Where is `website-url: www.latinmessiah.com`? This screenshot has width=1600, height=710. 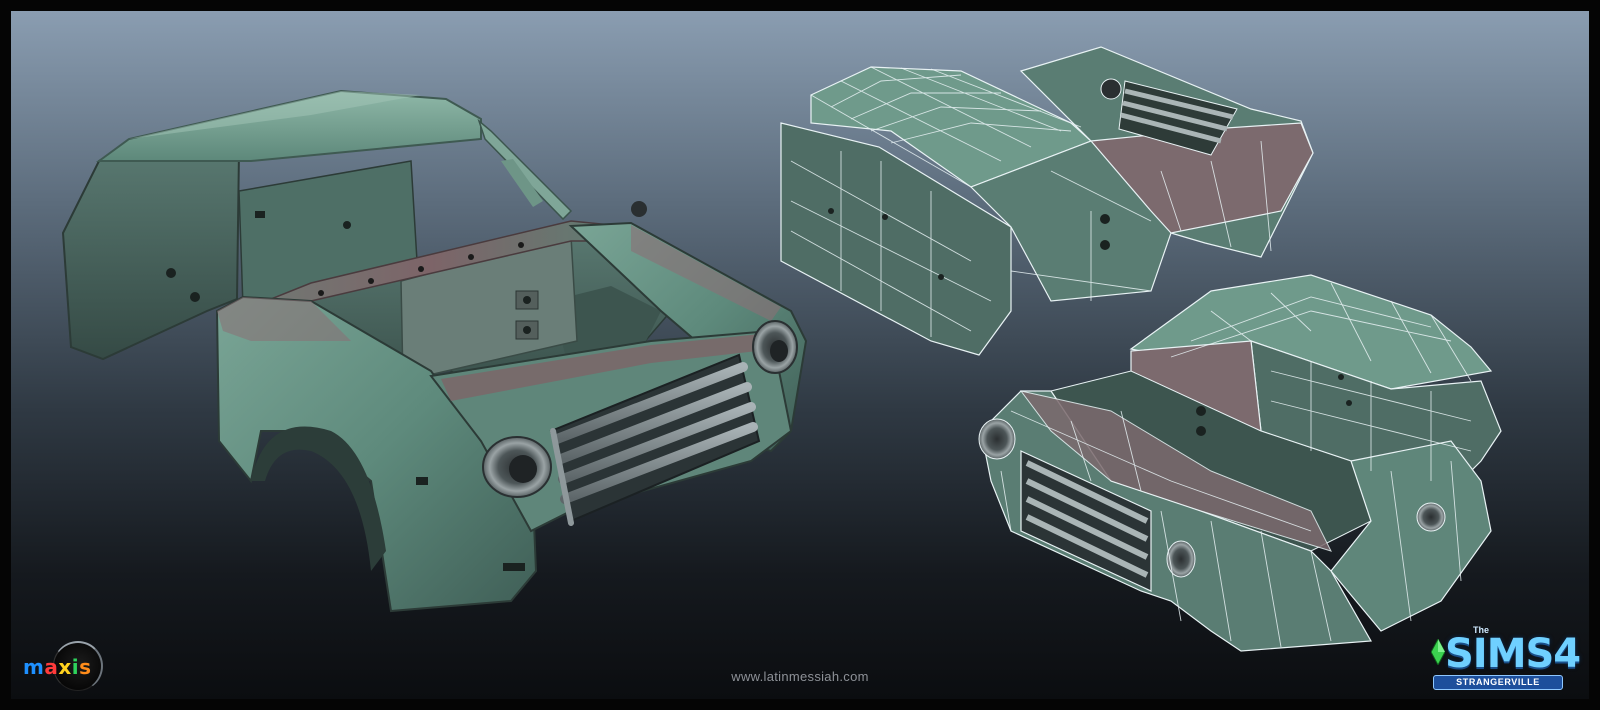 website-url: www.latinmessiah.com is located at coordinates (800, 676).